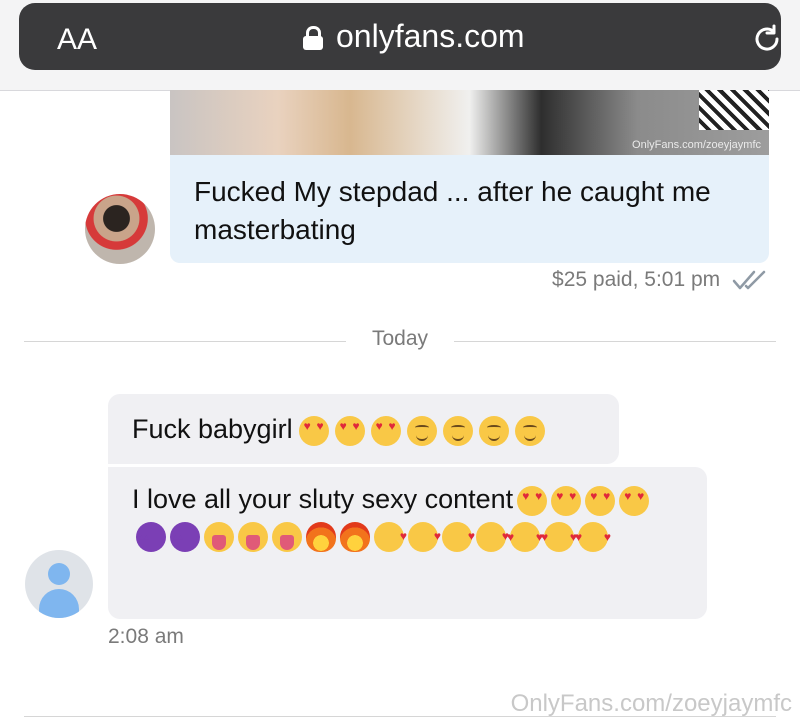  What do you see at coordinates (323, 499) in the screenshot?
I see `received-message-text: I love all your sluty sexy content` at bounding box center [323, 499].